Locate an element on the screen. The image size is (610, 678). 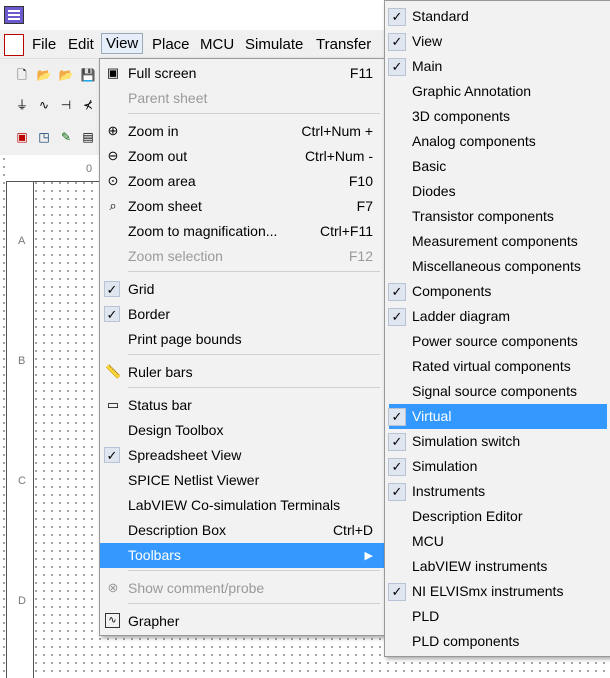
menu-edit: Edit is located at coordinates (81, 44).